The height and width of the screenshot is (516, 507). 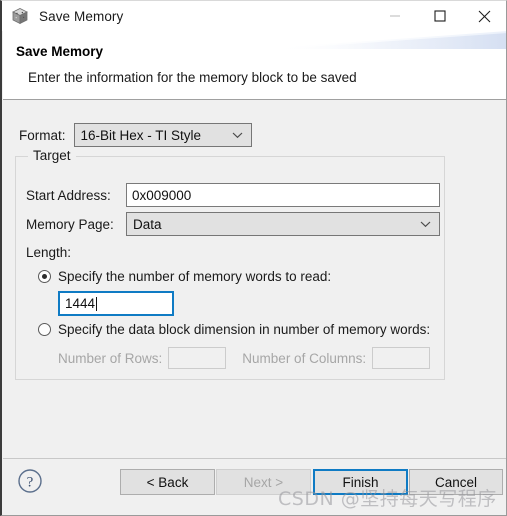 I want to click on window-controls, so click(x=439, y=16).